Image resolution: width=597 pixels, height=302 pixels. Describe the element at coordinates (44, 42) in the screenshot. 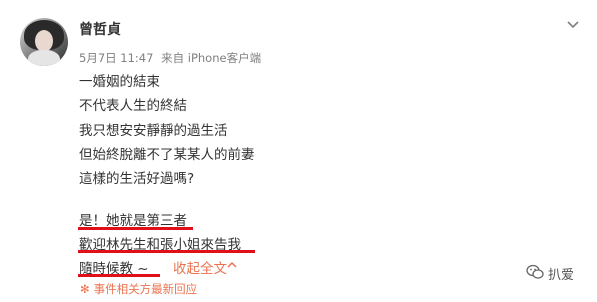

I see `avatar` at that location.